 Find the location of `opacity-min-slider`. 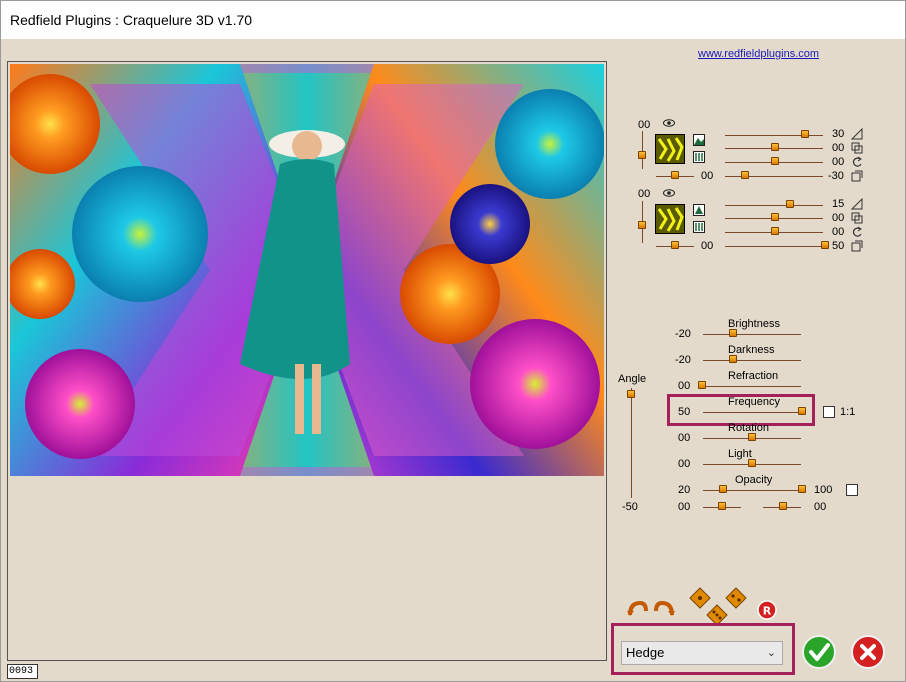

opacity-min-slider is located at coordinates (723, 489).